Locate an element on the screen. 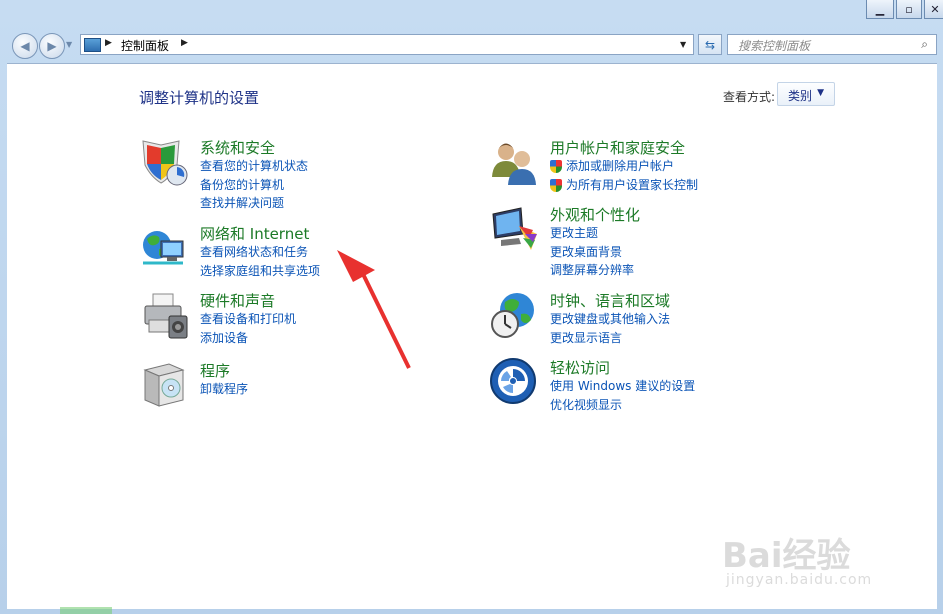 Image resolution: width=943 pixels, height=614 pixels. shield-icon is located at coordinates (164, 162).